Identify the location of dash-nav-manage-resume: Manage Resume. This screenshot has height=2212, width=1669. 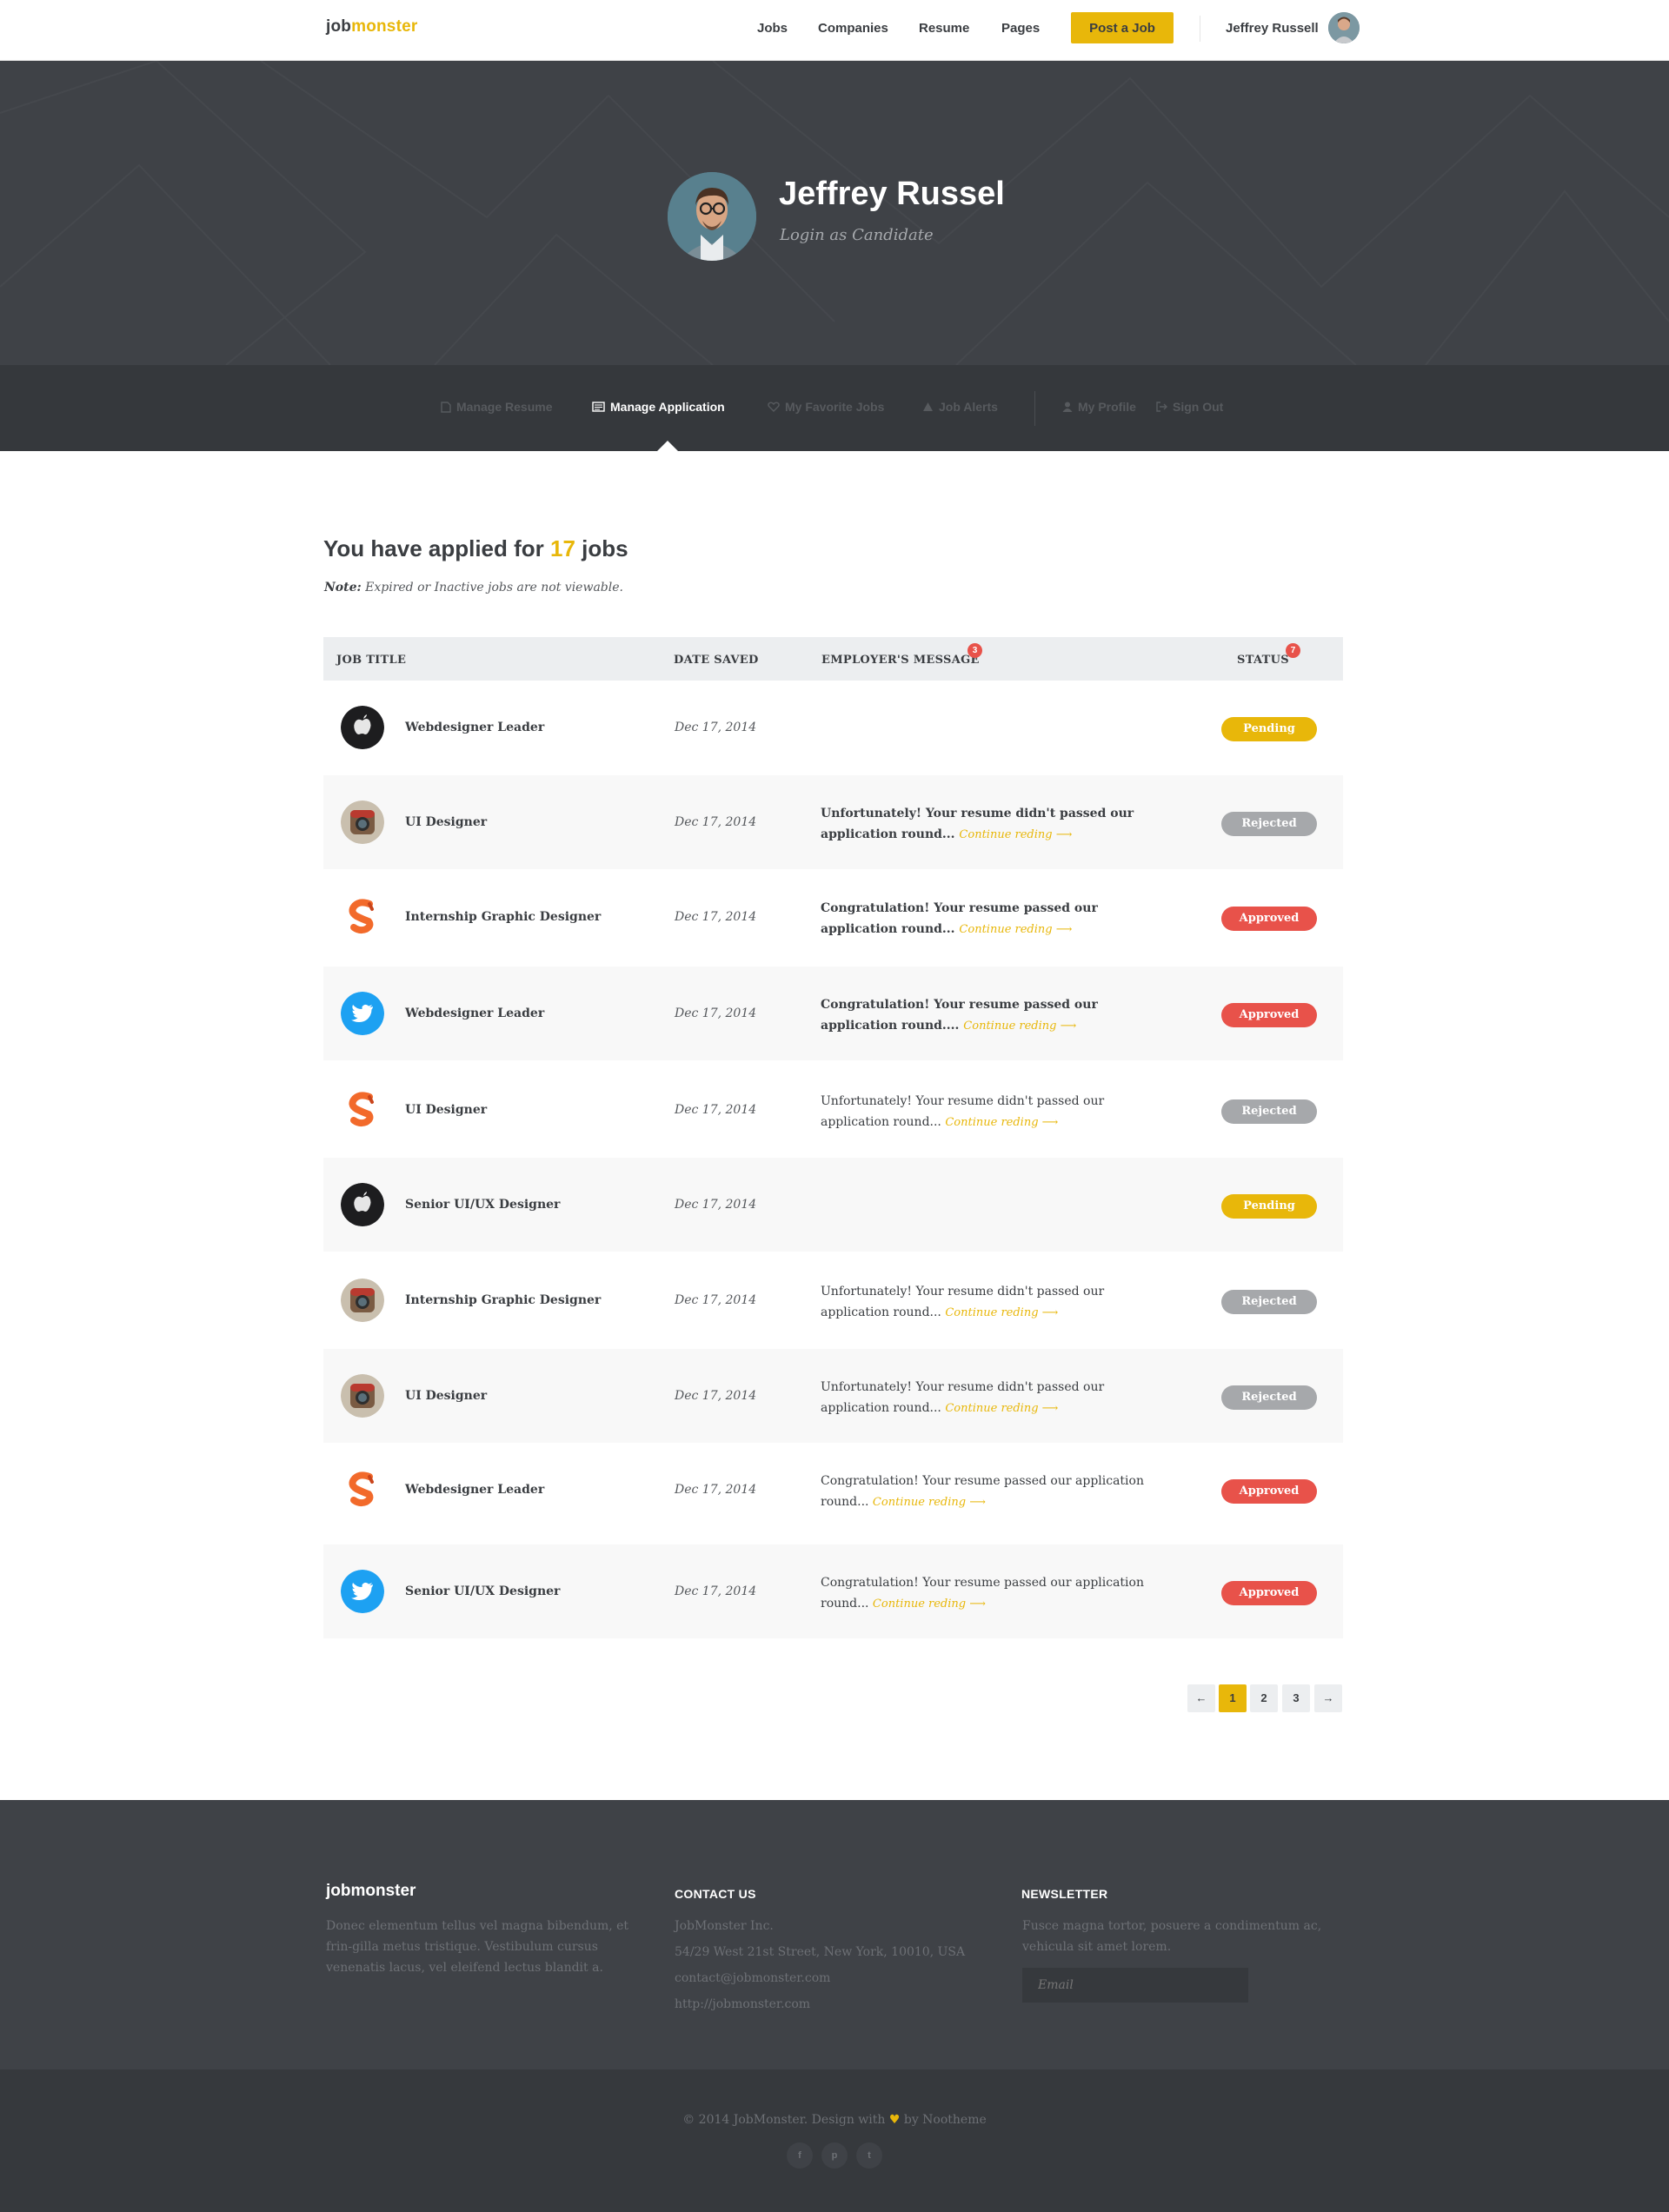
(496, 407).